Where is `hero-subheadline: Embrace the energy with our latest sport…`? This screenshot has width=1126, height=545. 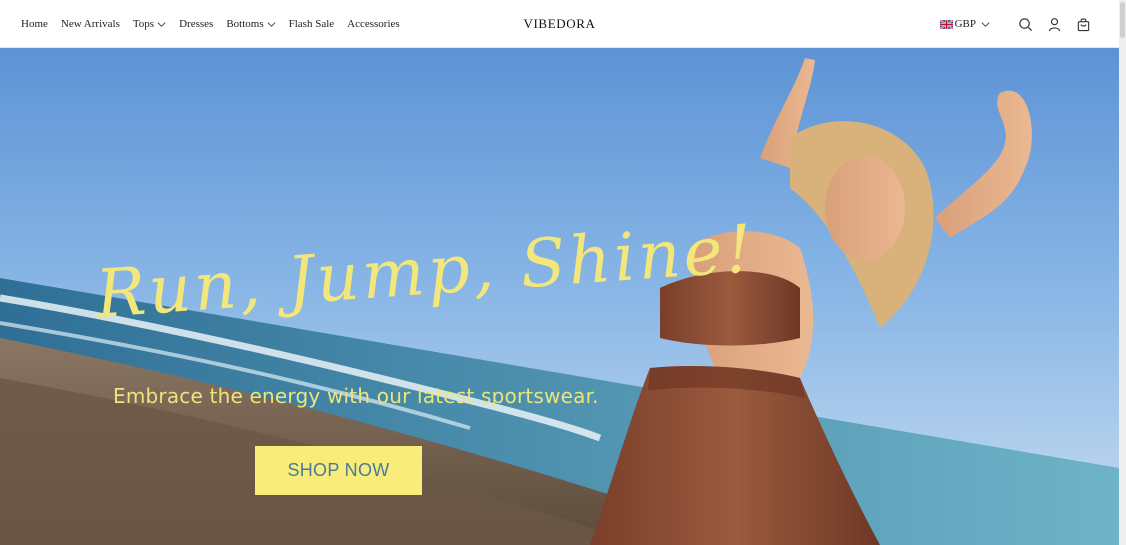
hero-subheadline: Embrace the energy with our latest sport… is located at coordinates (356, 396).